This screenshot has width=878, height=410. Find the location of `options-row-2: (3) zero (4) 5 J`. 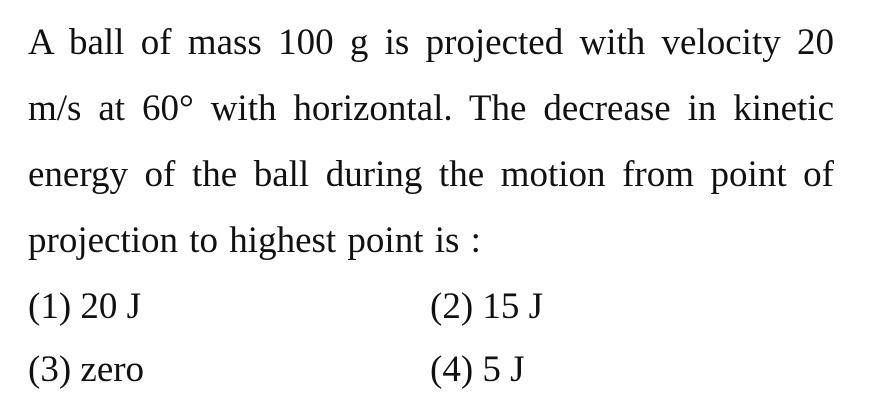

options-row-2: (3) zero (4) 5 J is located at coordinates (431, 369).